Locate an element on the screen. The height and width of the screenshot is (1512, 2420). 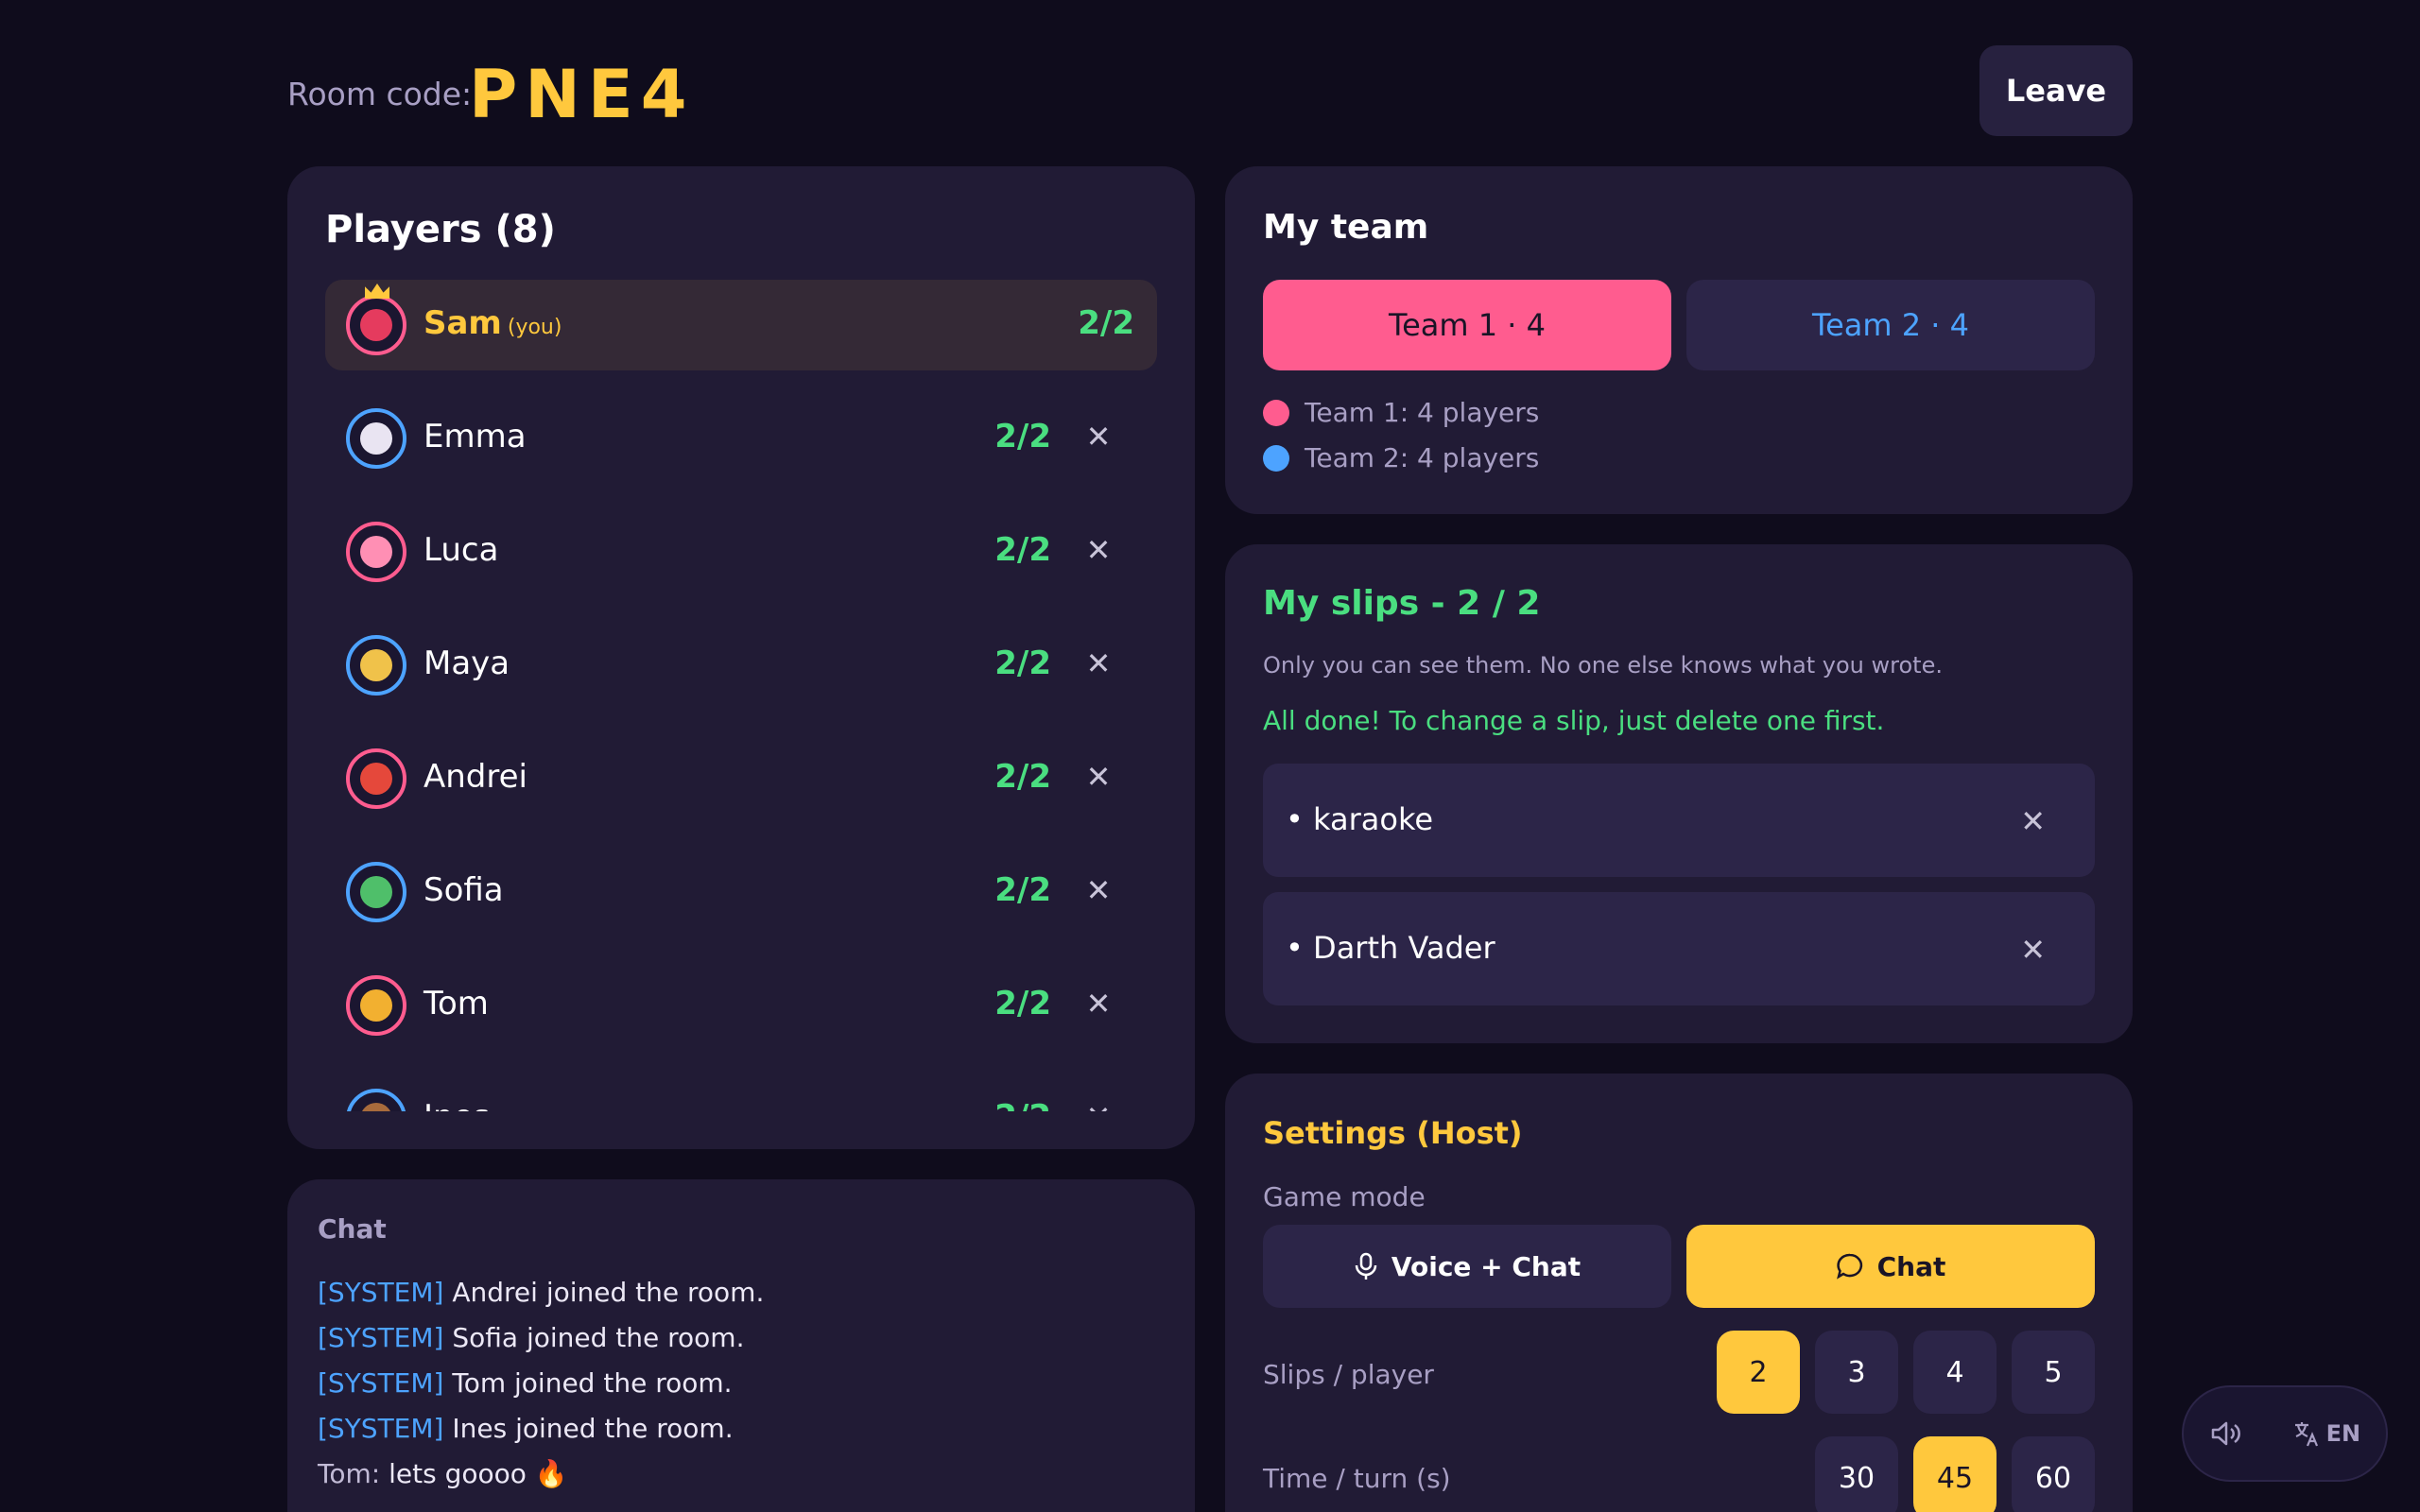
chat-mode-button: Chat is located at coordinates (1890, 1266).